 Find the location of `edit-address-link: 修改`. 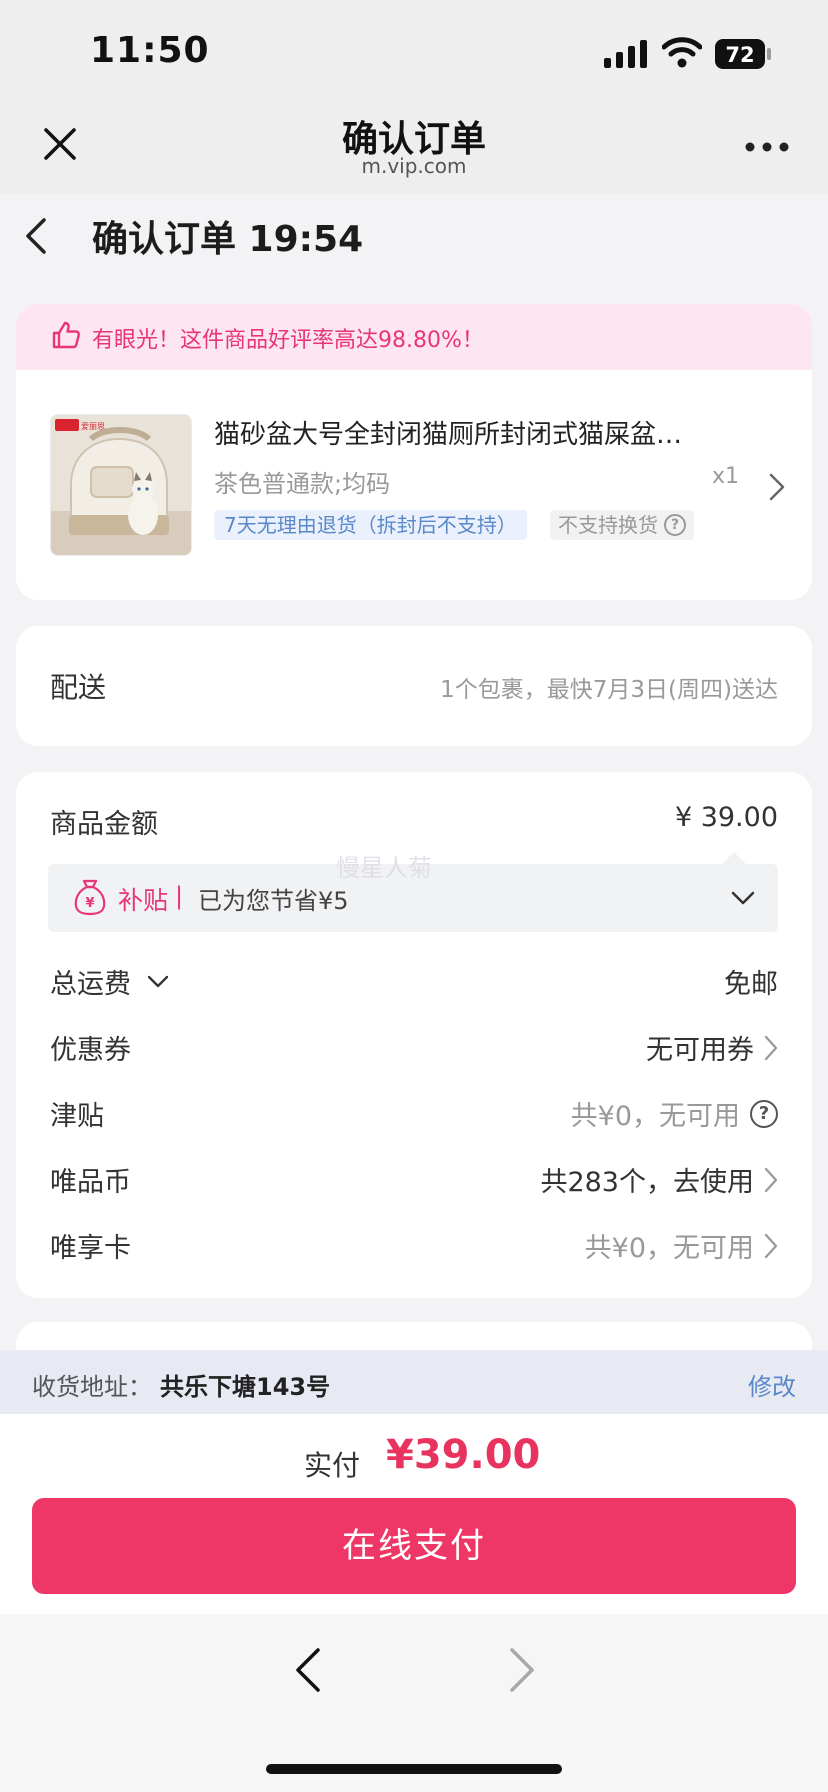

edit-address-link: 修改 is located at coordinates (772, 1384).